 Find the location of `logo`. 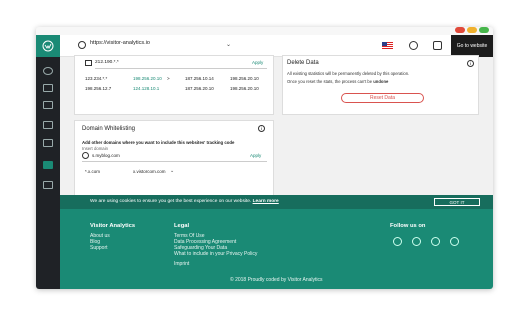

logo is located at coordinates (48, 46).